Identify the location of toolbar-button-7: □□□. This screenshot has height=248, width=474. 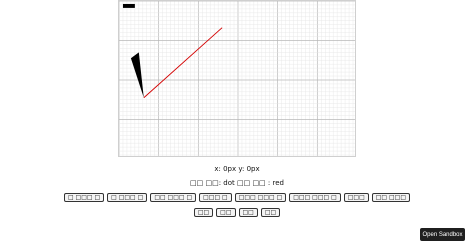
(356, 197).